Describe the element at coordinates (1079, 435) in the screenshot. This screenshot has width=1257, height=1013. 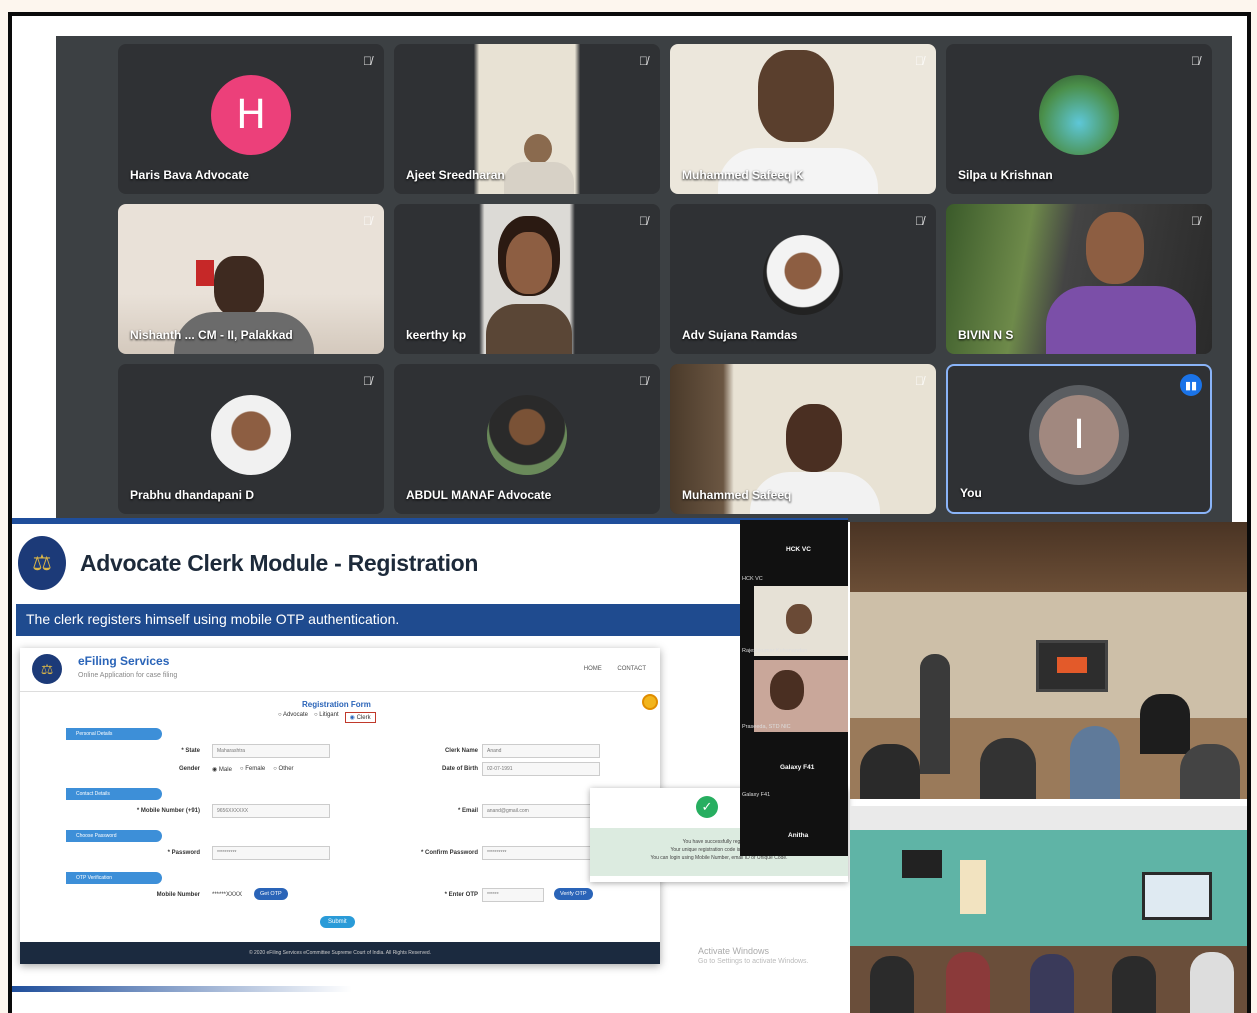
I see `avatar: I` at that location.